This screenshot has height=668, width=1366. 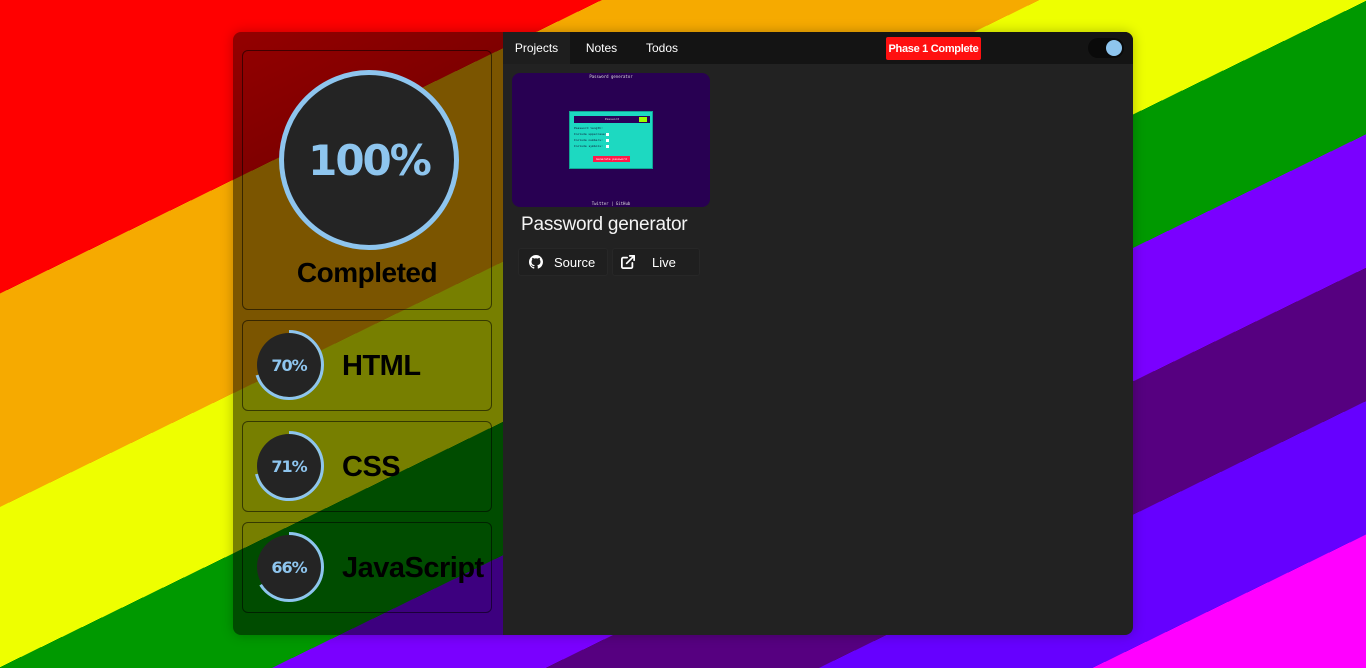 I want to click on tab-notes: Notes, so click(x=601, y=48).